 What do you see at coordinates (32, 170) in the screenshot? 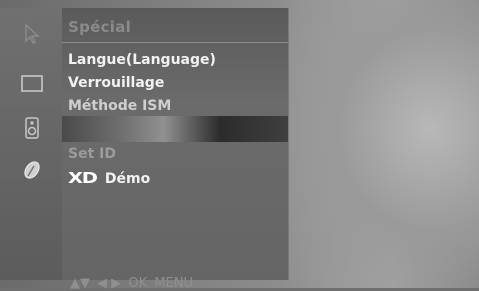
I see `satellite-dish-icon` at bounding box center [32, 170].